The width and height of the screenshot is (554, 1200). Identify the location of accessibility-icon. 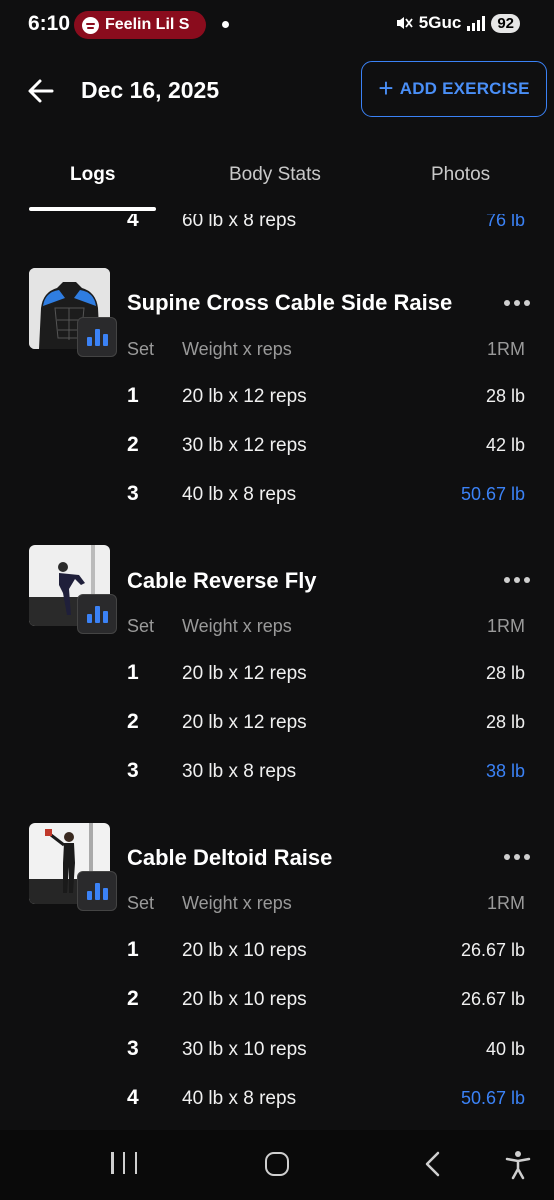
(518, 1165).